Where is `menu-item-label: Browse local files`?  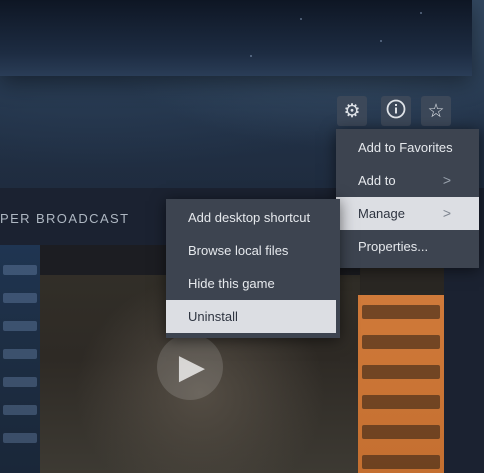 menu-item-label: Browse local files is located at coordinates (238, 250).